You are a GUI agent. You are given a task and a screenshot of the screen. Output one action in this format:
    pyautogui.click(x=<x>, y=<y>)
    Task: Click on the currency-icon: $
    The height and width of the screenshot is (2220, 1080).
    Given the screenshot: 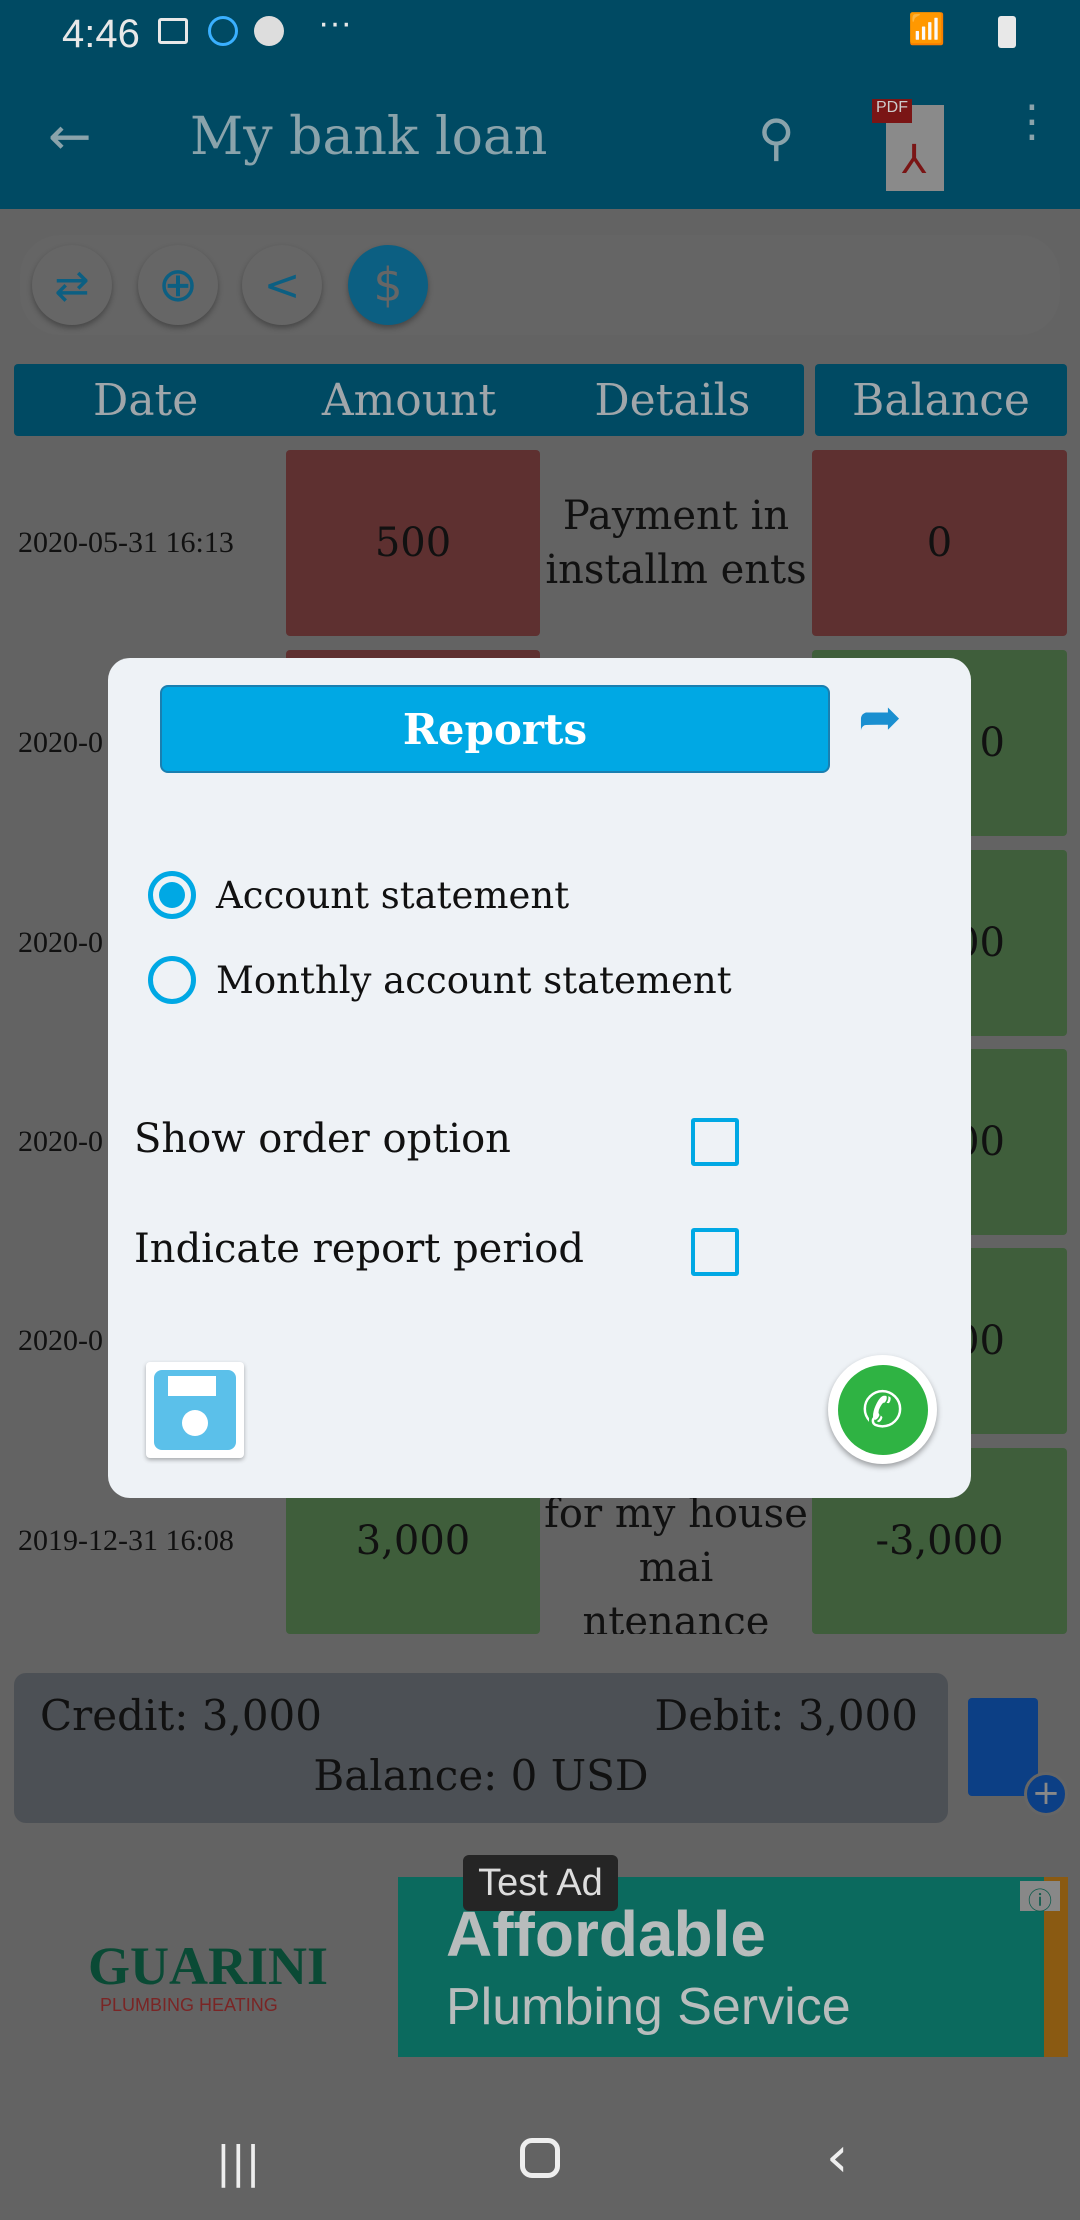 What is the action you would take?
    pyautogui.click(x=388, y=285)
    